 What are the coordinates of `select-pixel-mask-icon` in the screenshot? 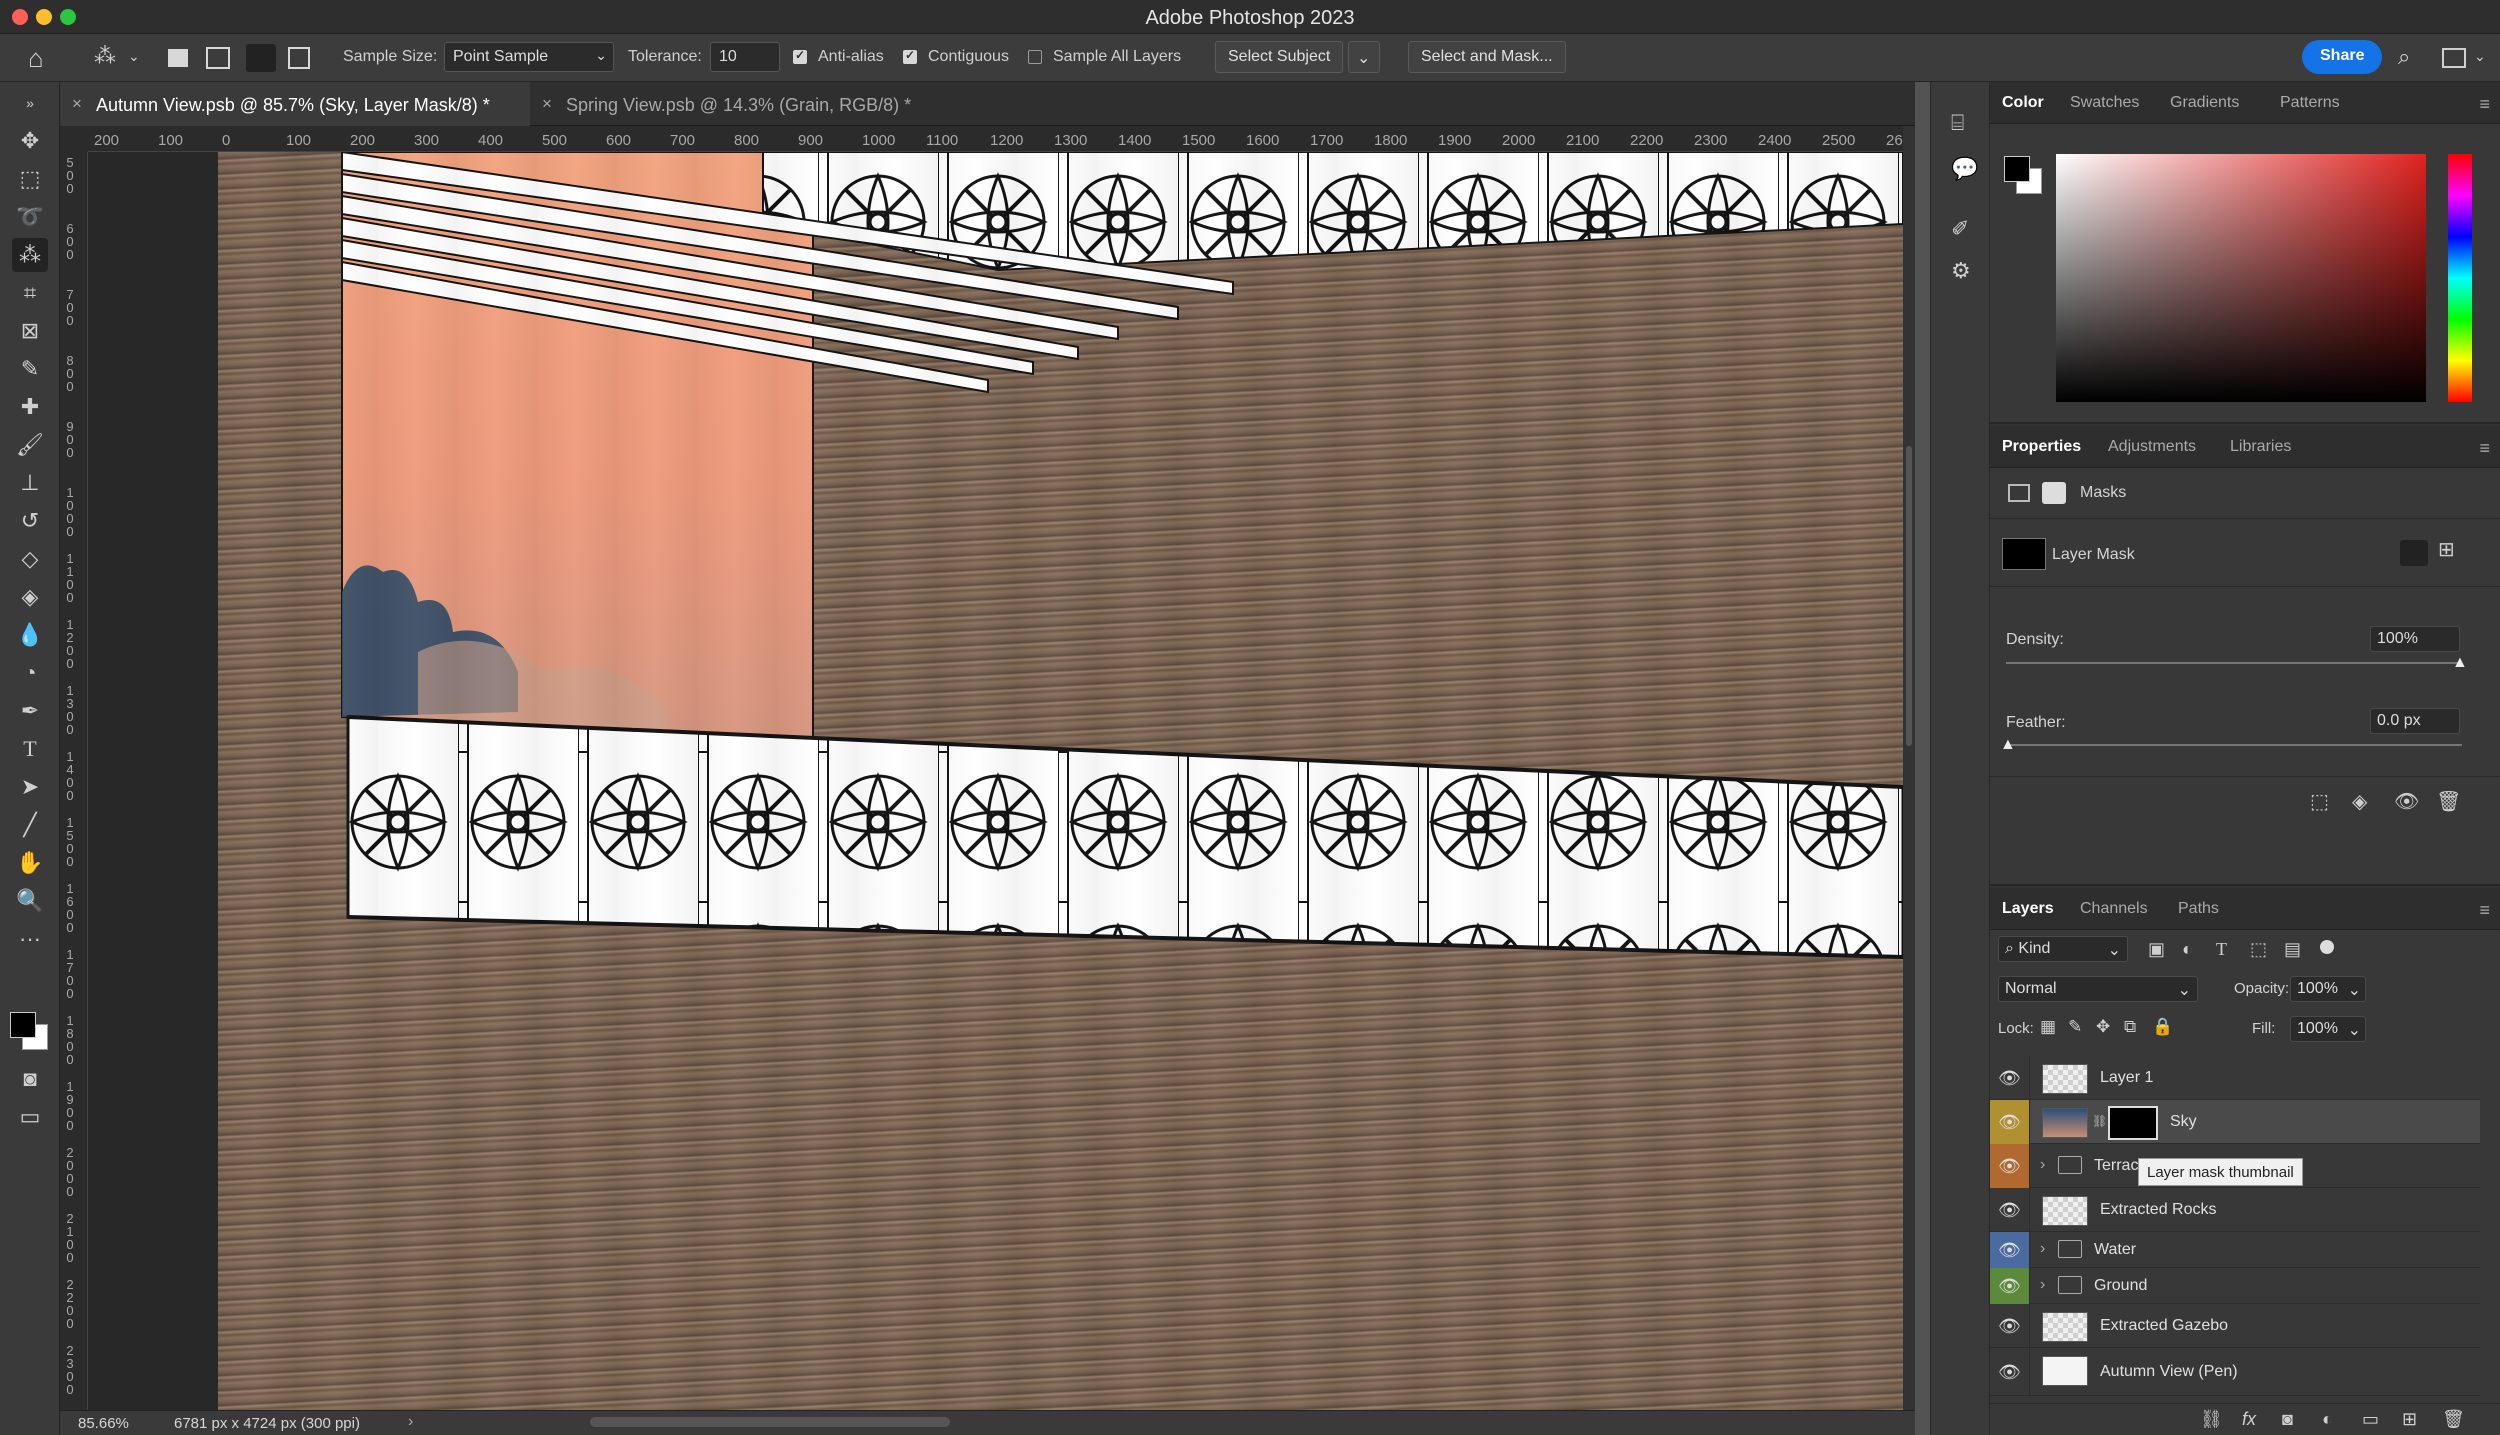 It's located at (2414, 553).